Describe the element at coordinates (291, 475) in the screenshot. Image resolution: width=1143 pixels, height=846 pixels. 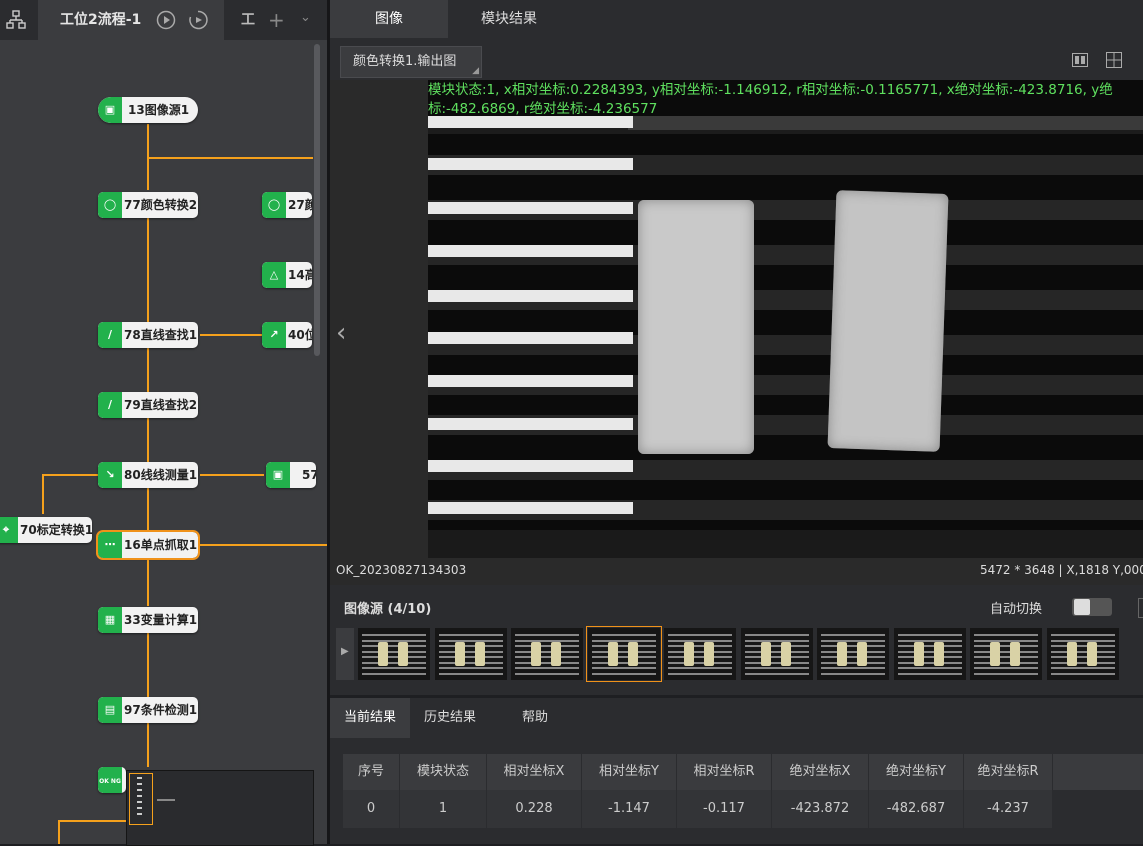
I see `flow-node-image-57: ▣ 57` at that location.